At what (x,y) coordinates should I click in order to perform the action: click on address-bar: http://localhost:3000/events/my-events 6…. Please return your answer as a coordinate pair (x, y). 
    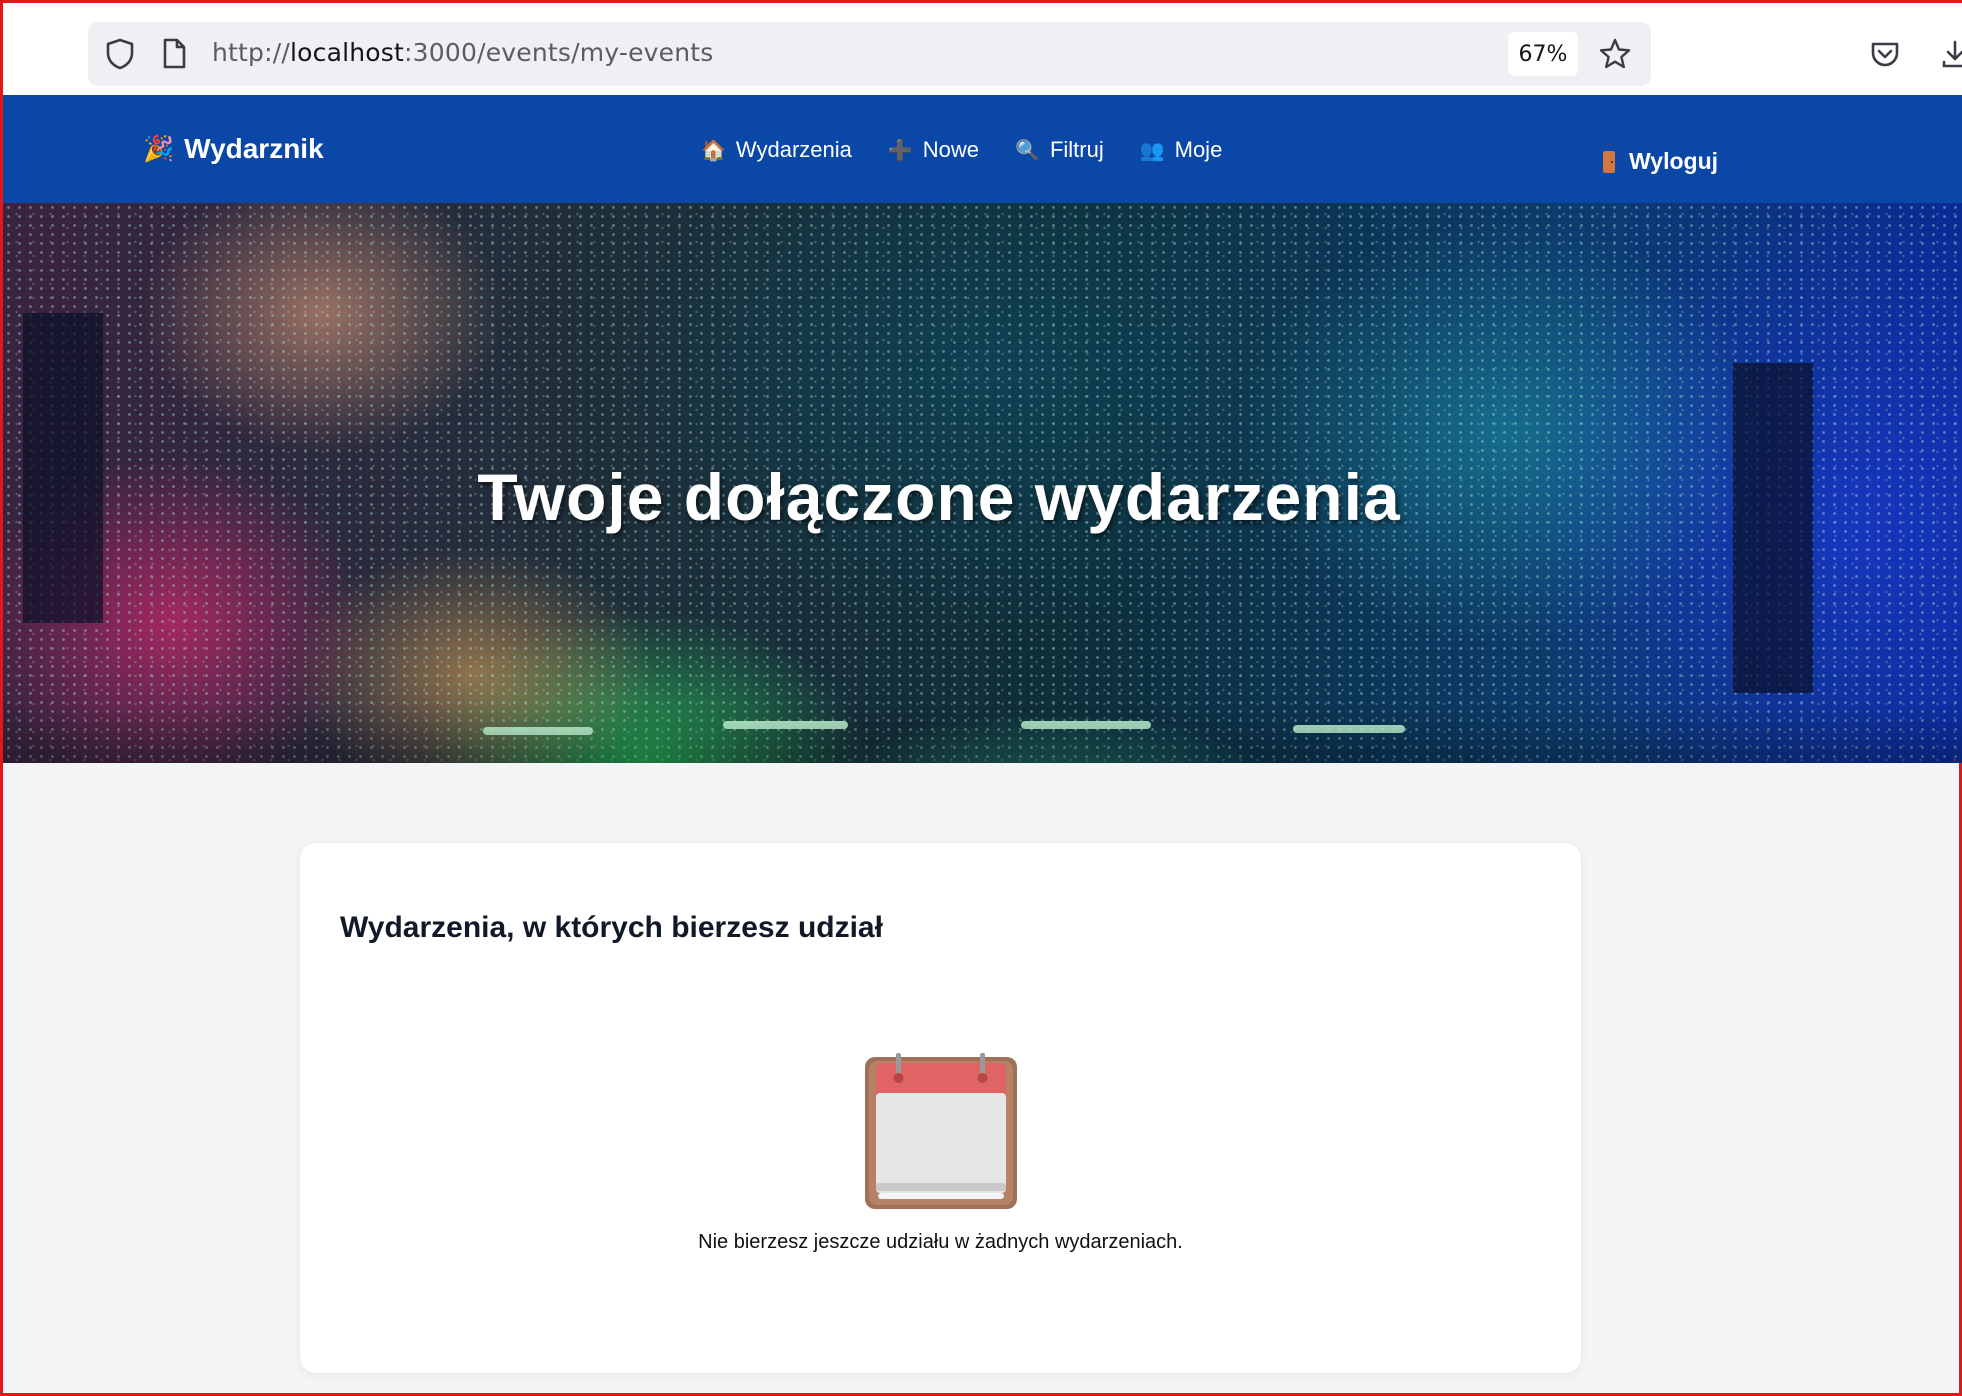
    Looking at the image, I should click on (869, 54).